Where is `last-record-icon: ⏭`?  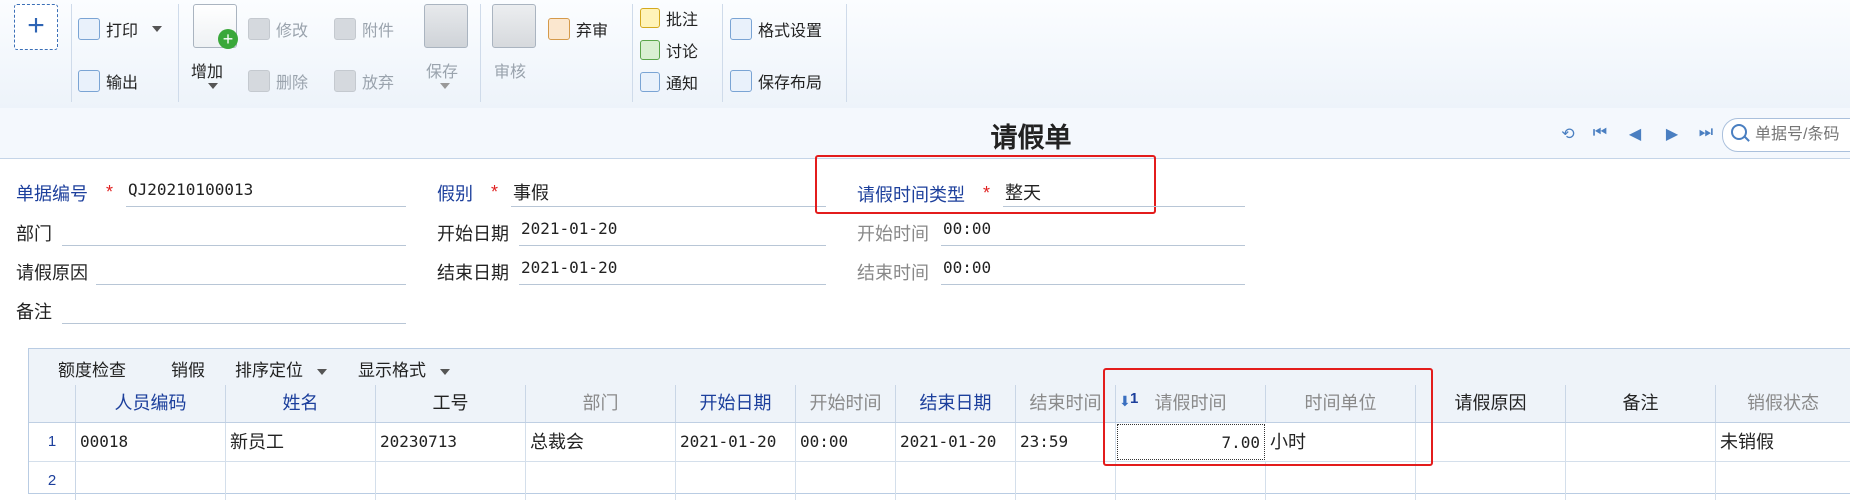
last-record-icon: ⏭ is located at coordinates (1706, 134).